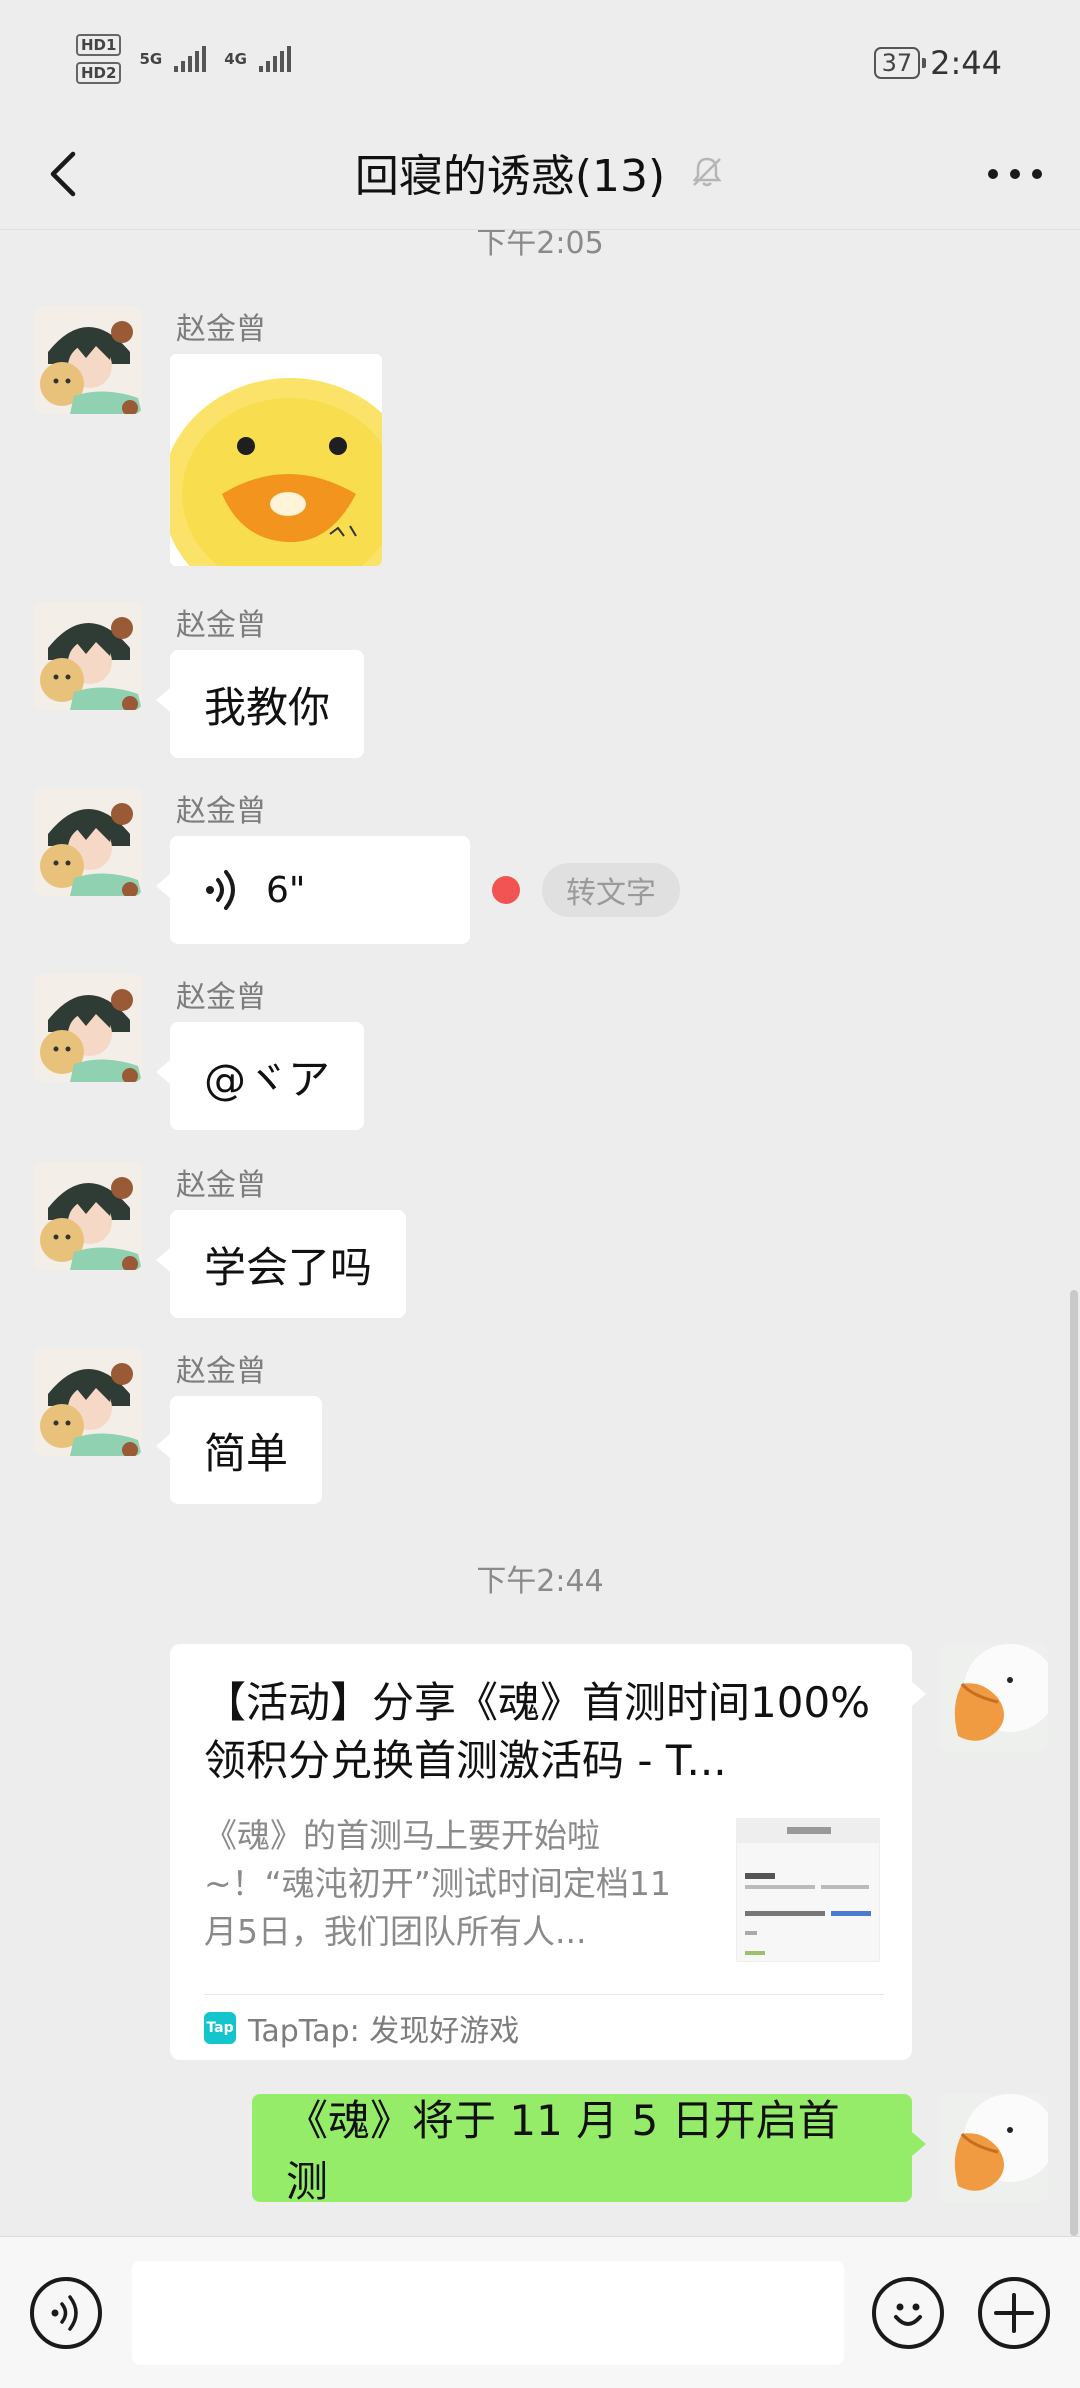 The width and height of the screenshot is (1080, 2388). What do you see at coordinates (488, 2313) in the screenshot?
I see `message-input` at bounding box center [488, 2313].